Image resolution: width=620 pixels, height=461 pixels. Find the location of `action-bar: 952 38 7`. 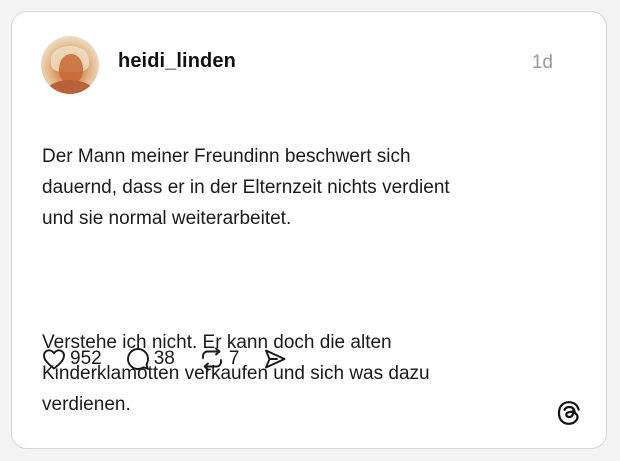

action-bar: 952 38 7 is located at coordinates (176, 359).